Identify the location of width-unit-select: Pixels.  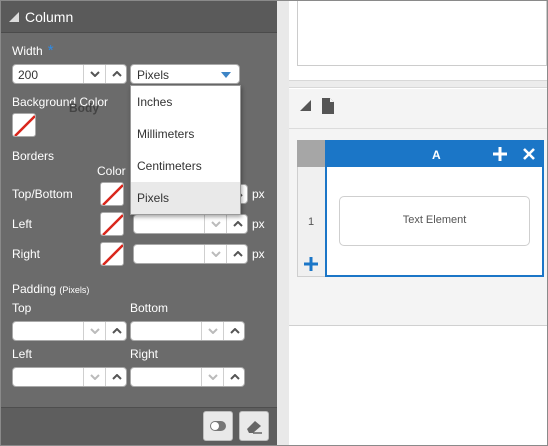
(185, 74).